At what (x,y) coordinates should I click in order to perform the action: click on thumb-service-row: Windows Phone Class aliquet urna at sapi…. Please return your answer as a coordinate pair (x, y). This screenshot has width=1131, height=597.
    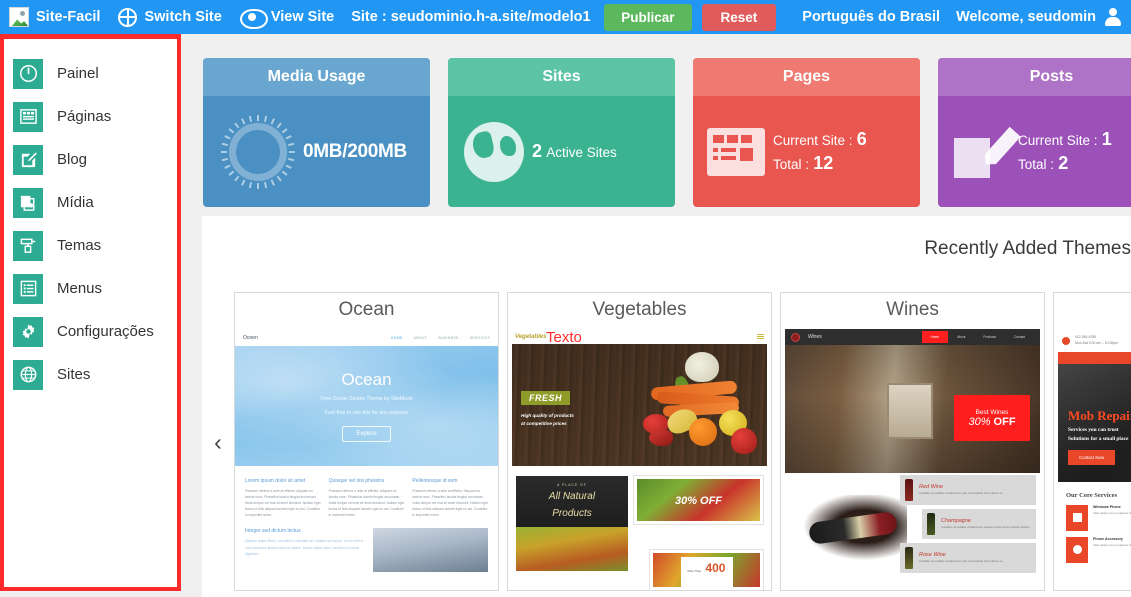
    Looking at the image, I should click on (1092, 515).